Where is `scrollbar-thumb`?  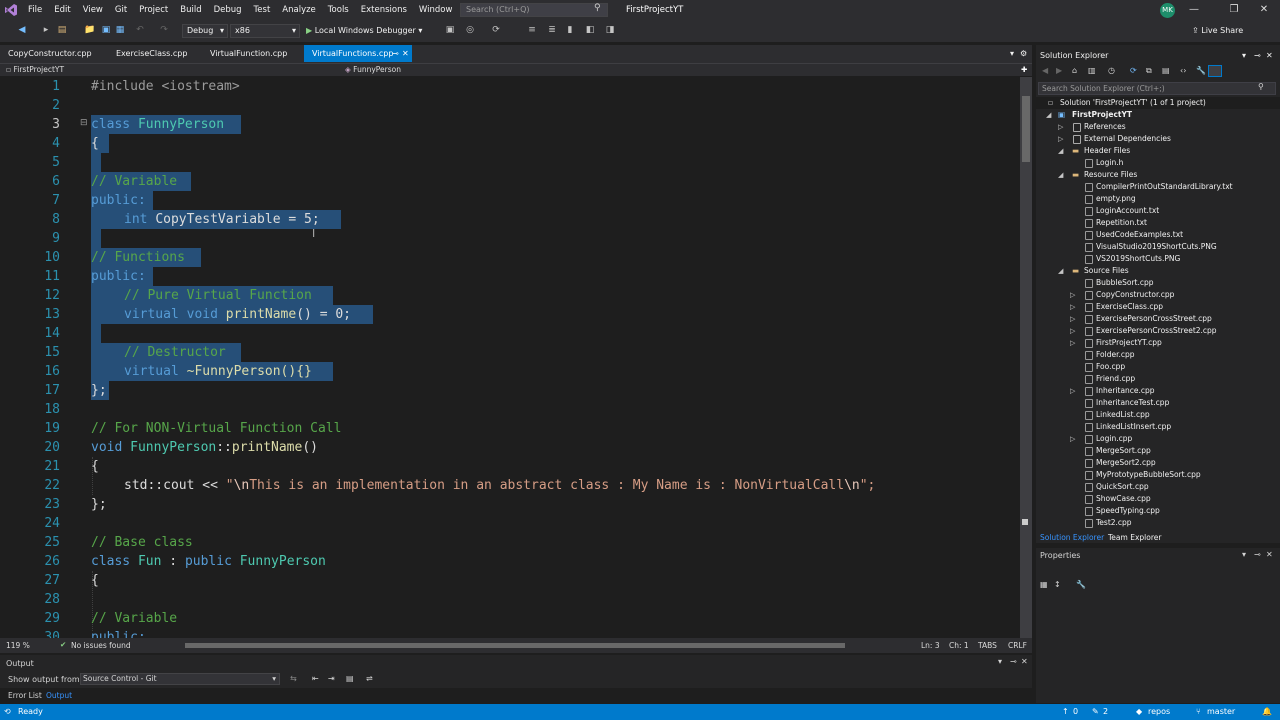 scrollbar-thumb is located at coordinates (1026, 129).